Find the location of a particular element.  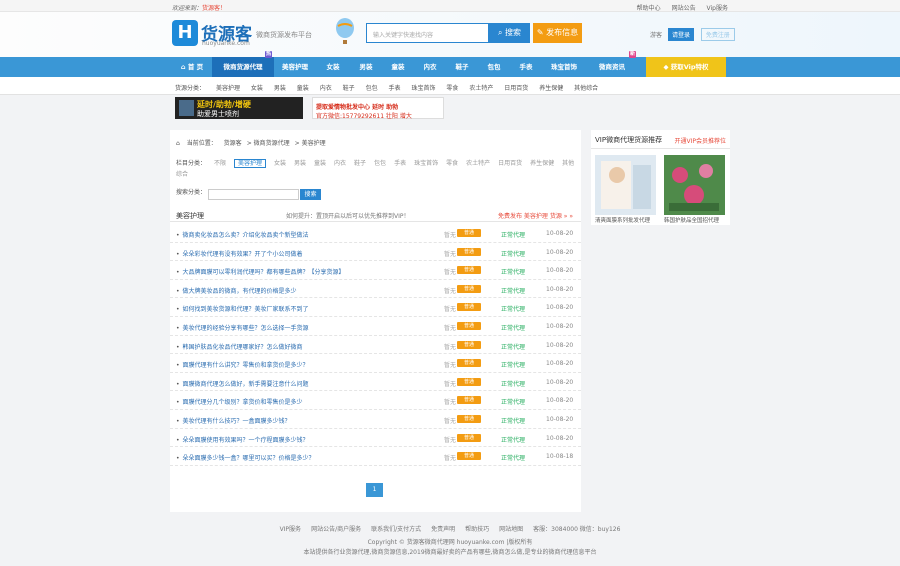

filter-item: 童装 is located at coordinates (320, 163).